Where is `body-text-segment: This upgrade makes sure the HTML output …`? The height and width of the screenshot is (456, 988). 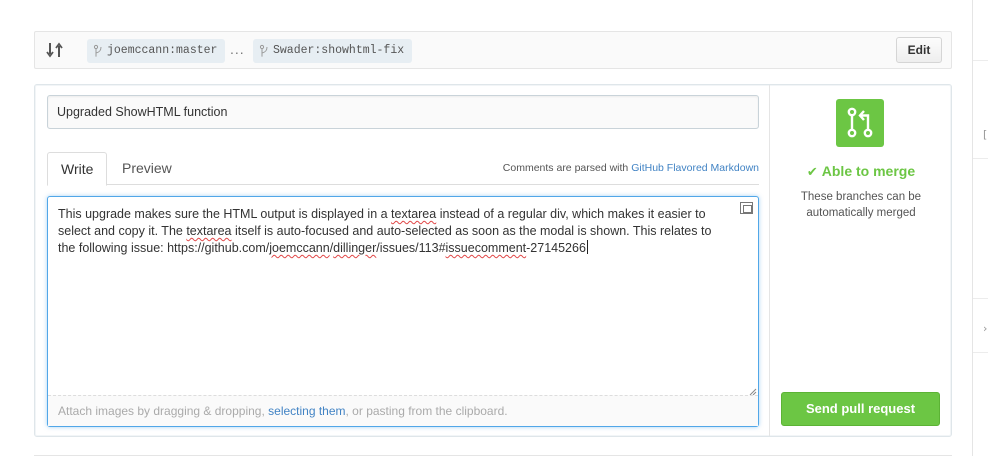
body-text-segment: This upgrade makes sure the HTML output … is located at coordinates (225, 214).